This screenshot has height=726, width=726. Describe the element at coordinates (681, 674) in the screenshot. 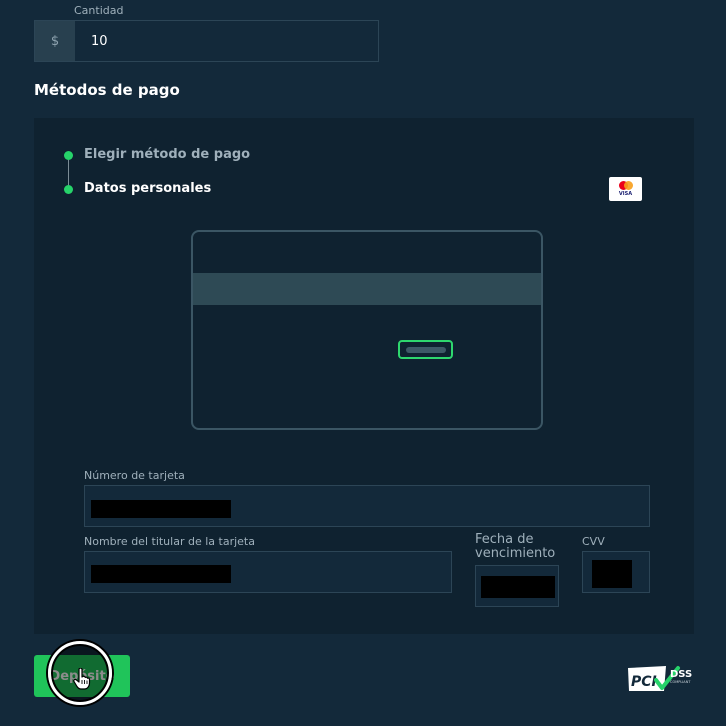

I see `pci-dss-text: DSS` at that location.